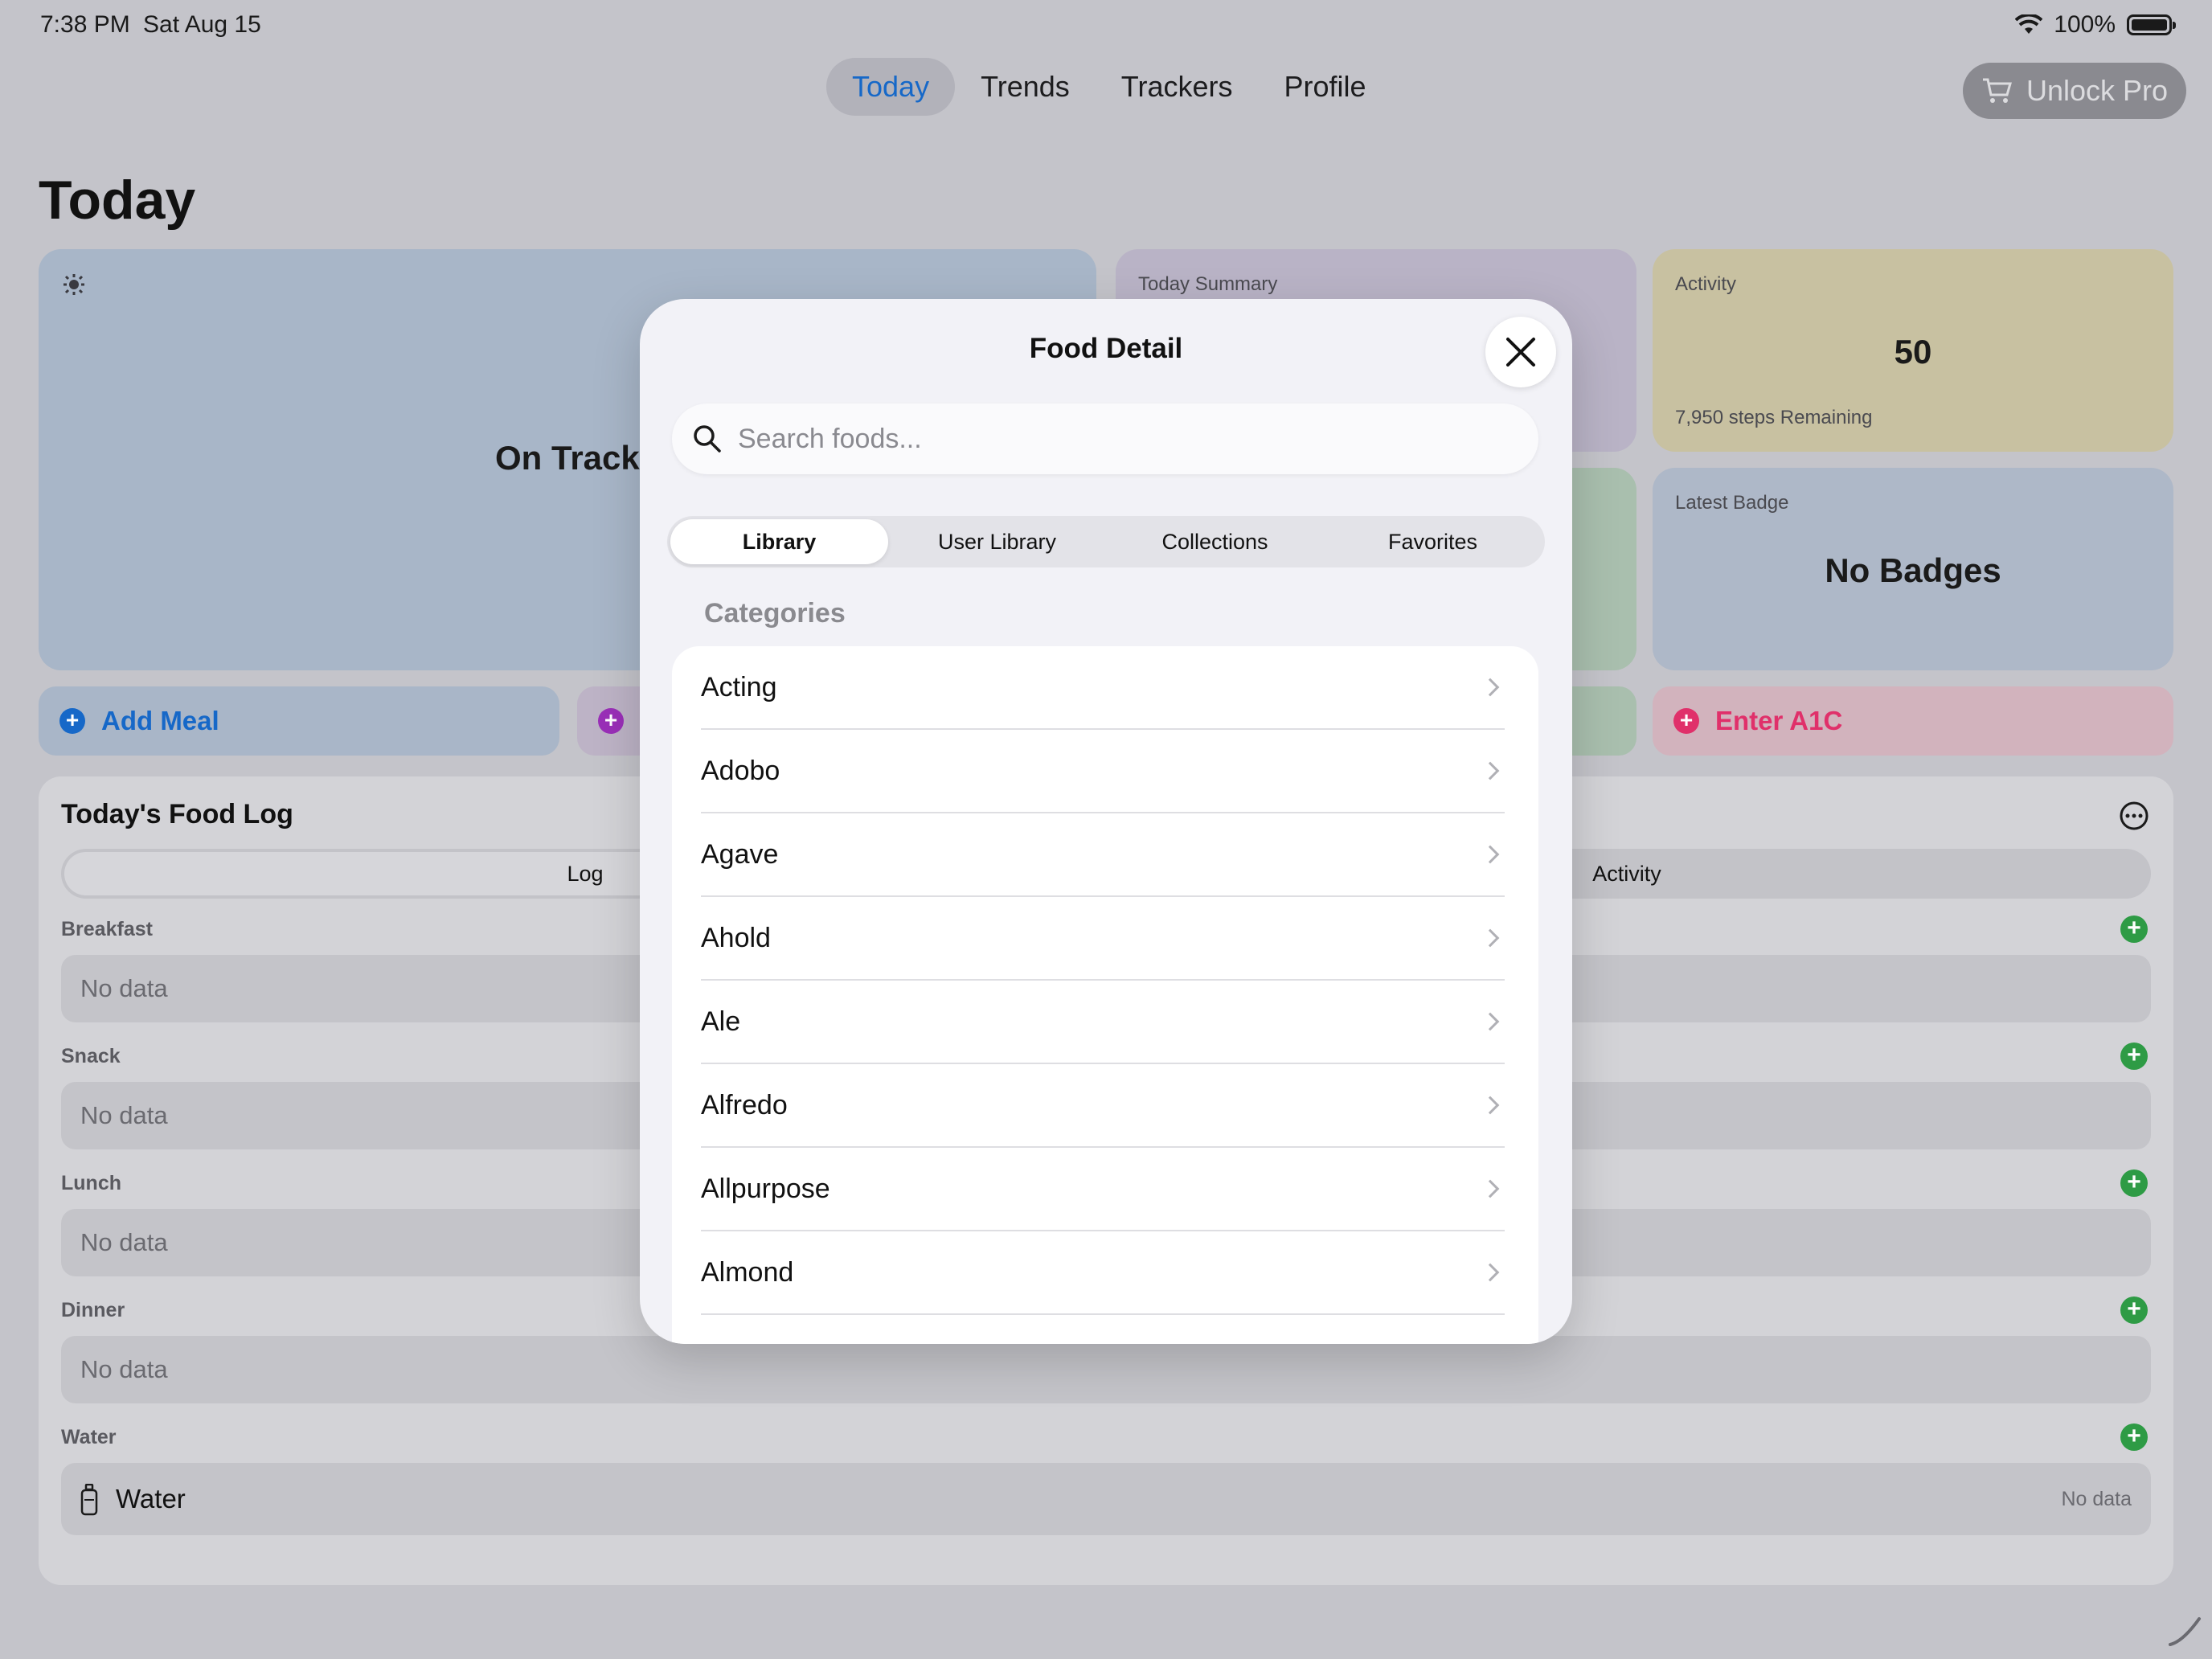  Describe the element at coordinates (740, 854) in the screenshot. I see `category-name: Agave` at that location.